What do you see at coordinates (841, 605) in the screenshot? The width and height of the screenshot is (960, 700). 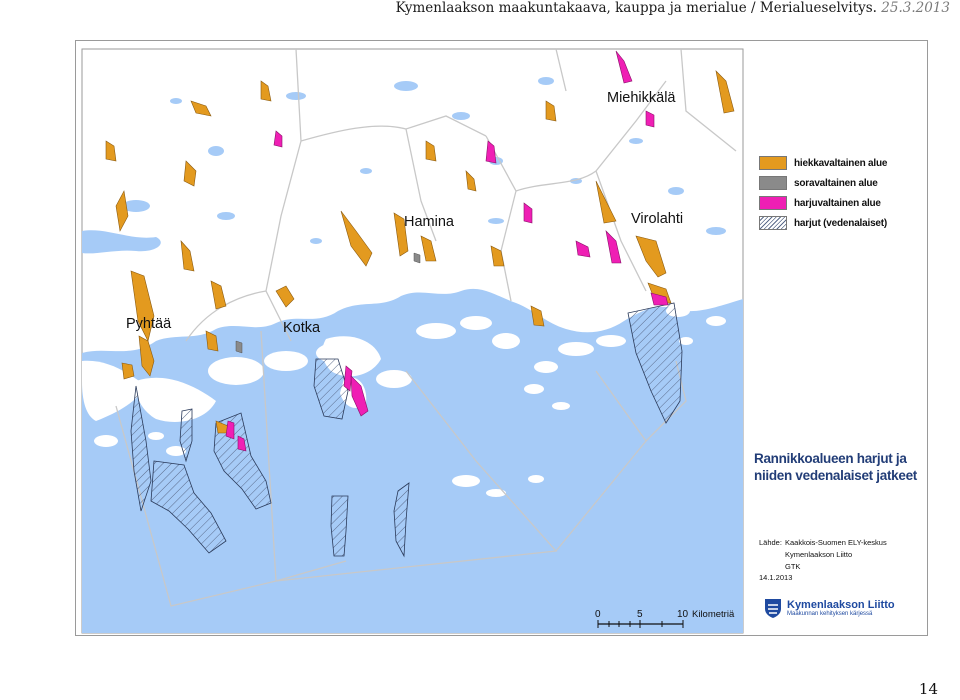 I see `logo-name: Kymenlaakson Liitto` at bounding box center [841, 605].